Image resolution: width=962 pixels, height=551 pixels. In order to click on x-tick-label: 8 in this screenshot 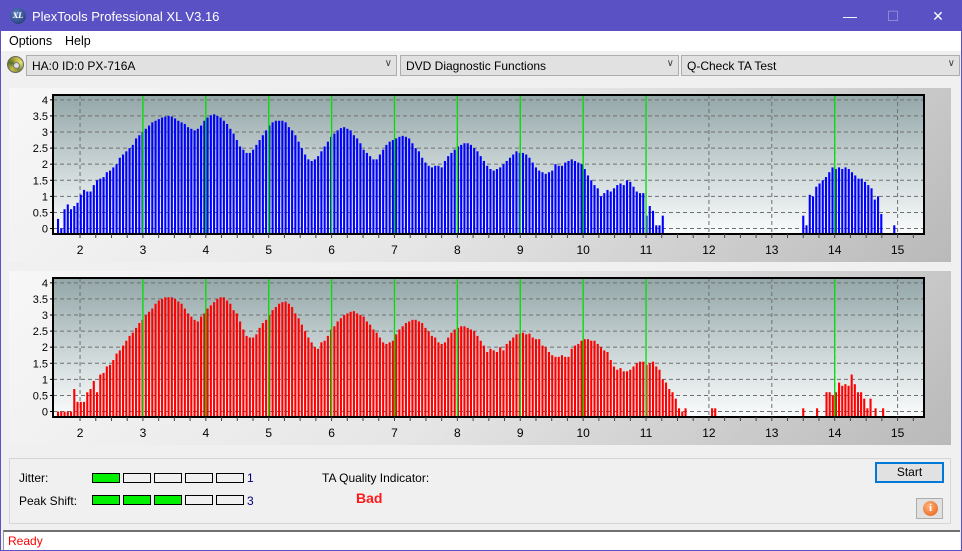, I will do `click(457, 250)`.